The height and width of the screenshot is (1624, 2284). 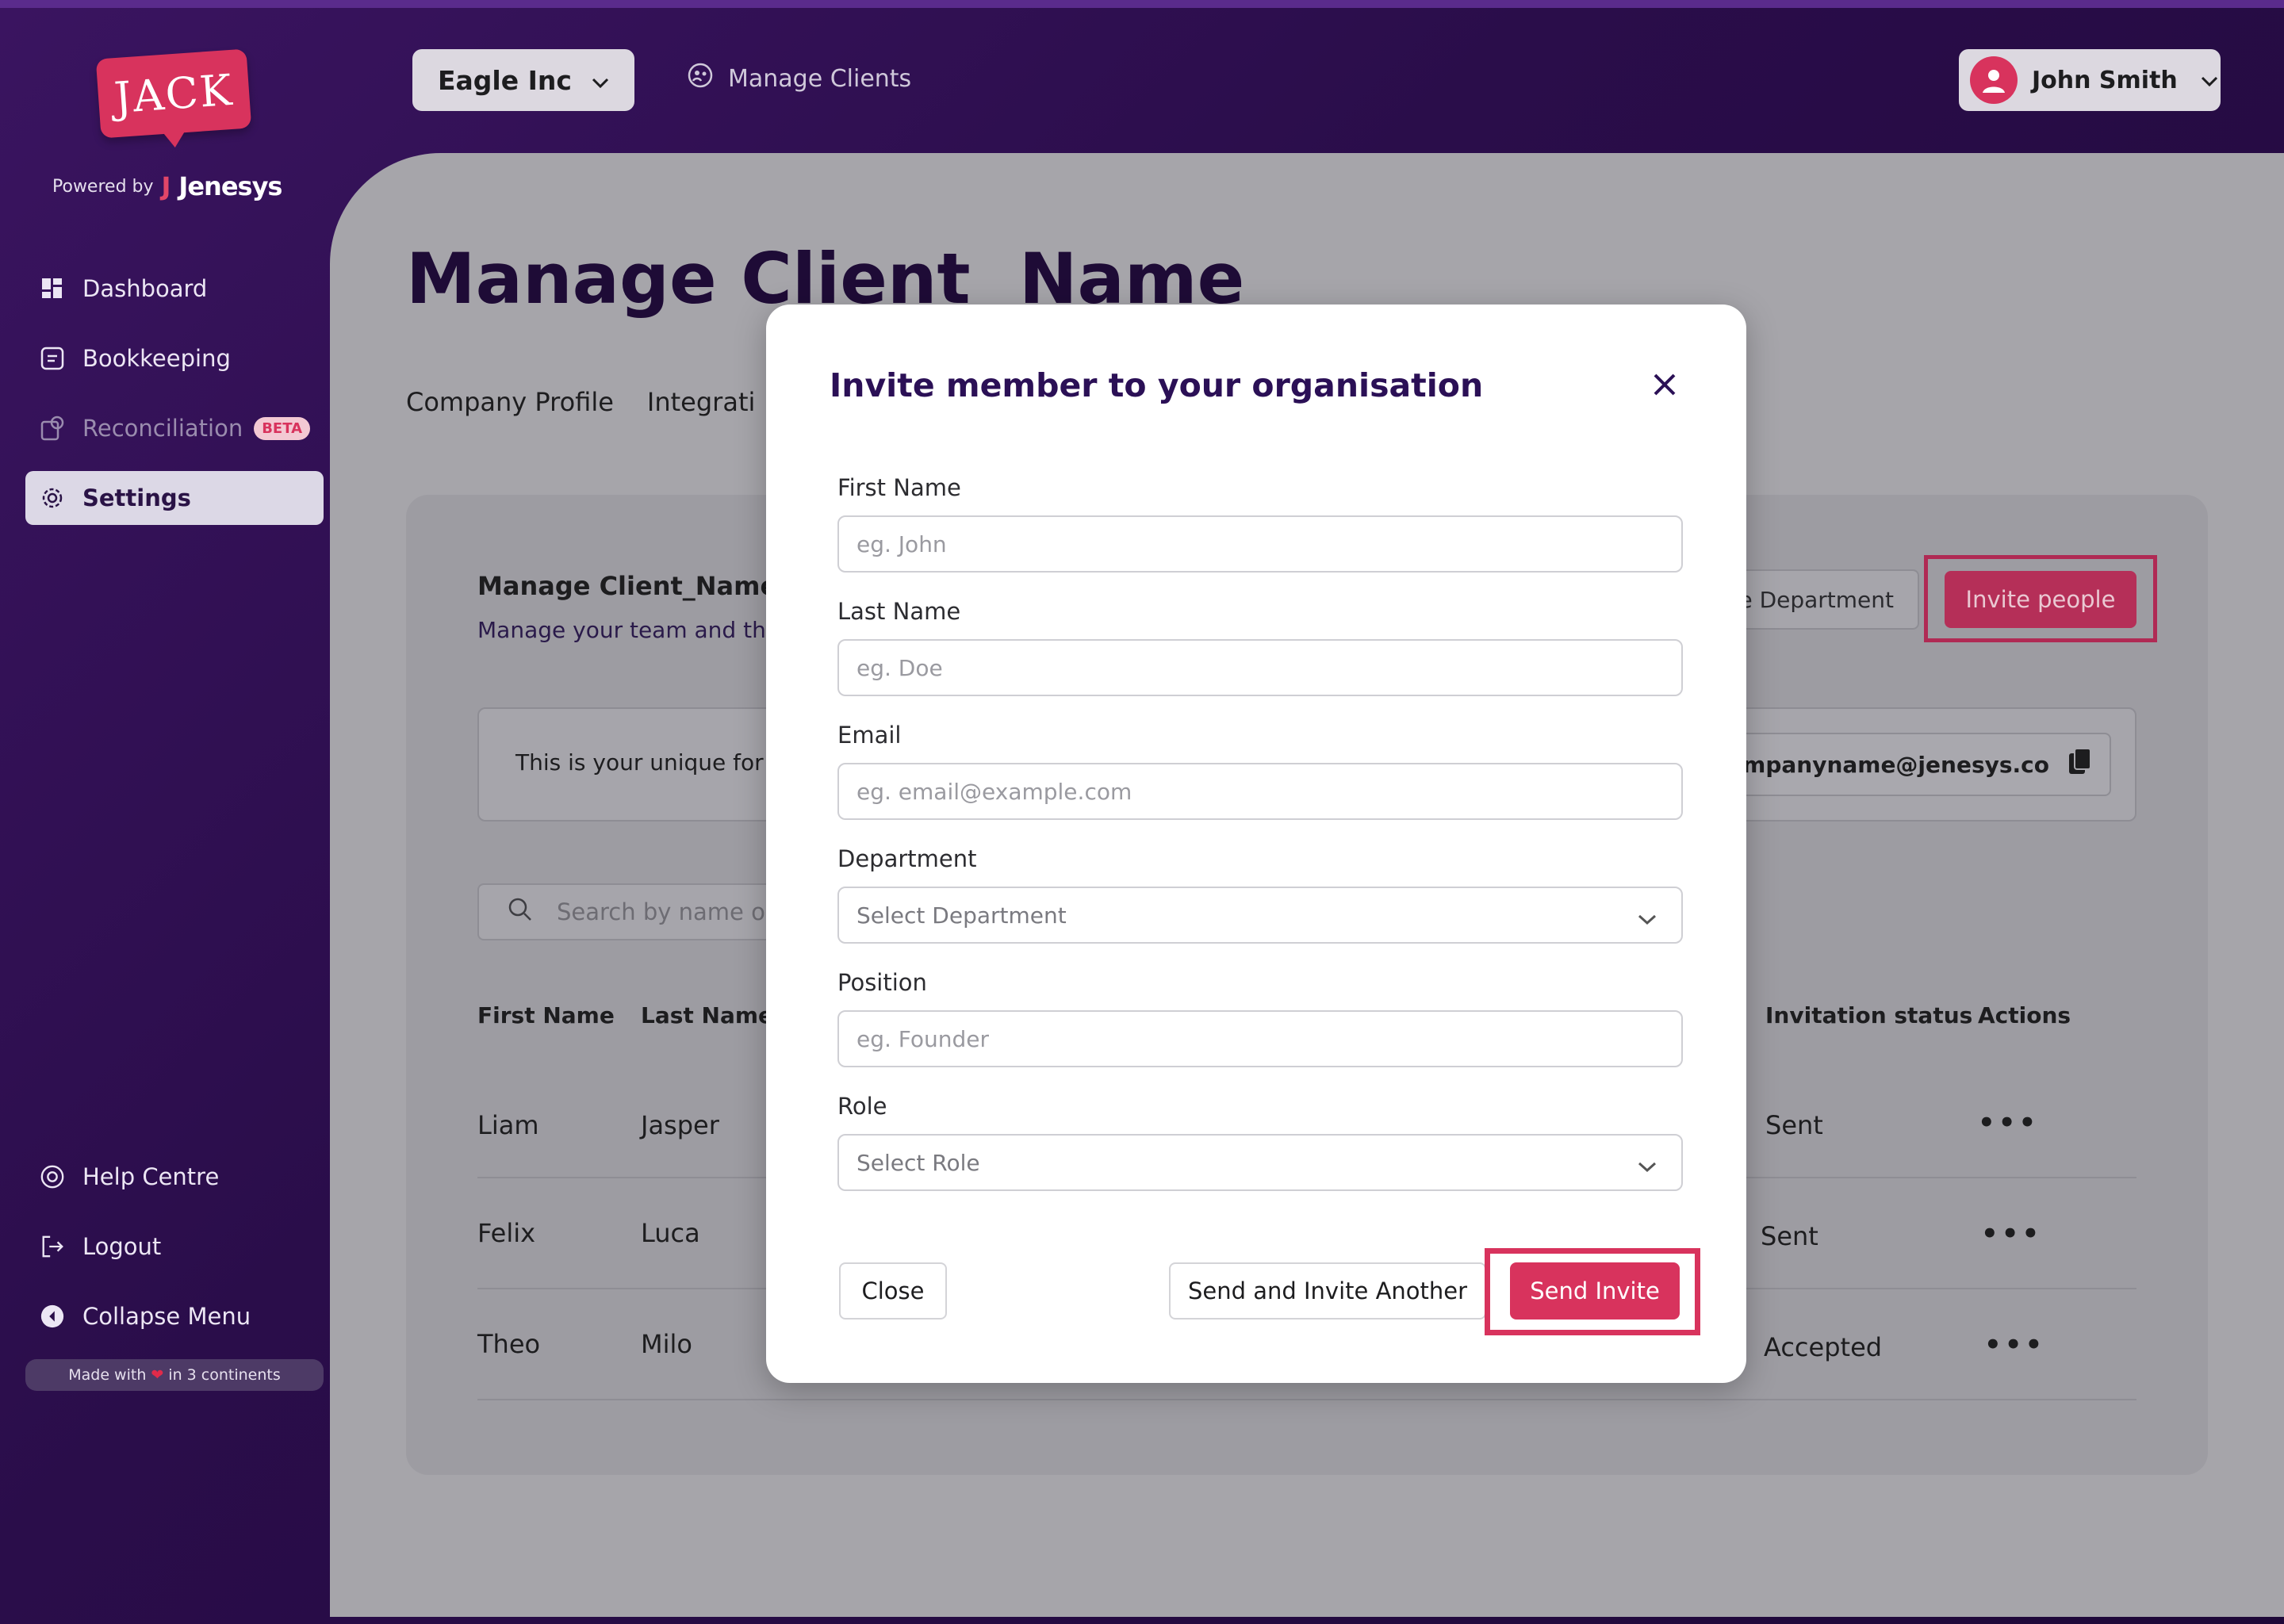 What do you see at coordinates (1306, 1399) in the screenshot?
I see `row-divider` at bounding box center [1306, 1399].